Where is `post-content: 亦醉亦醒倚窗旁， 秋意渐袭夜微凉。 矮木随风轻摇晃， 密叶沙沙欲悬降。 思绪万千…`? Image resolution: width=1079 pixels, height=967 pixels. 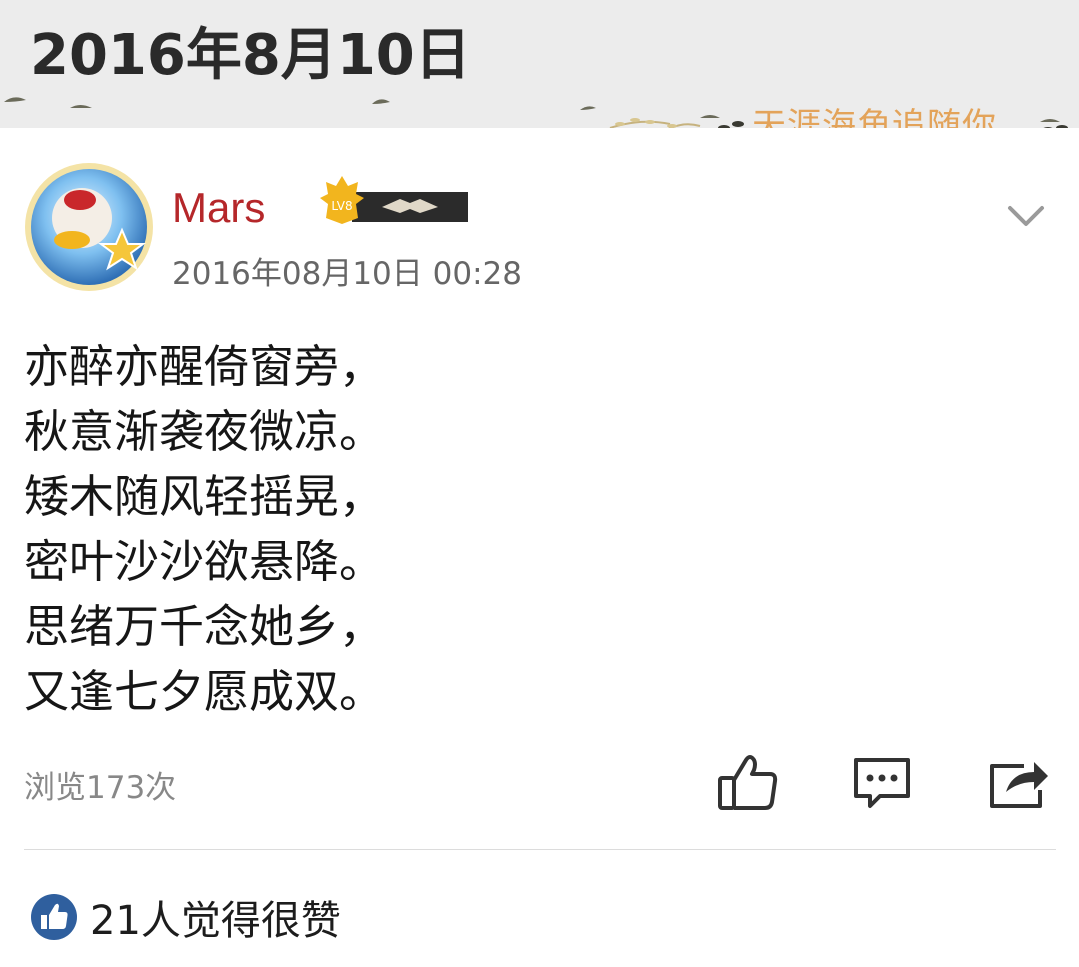 post-content: 亦醉亦醒倚窗旁， 秋意渐袭夜微凉。 矮木随风轻摇晃， 密叶沙沙欲悬降。 思绪万千… is located at coordinates (204, 529).